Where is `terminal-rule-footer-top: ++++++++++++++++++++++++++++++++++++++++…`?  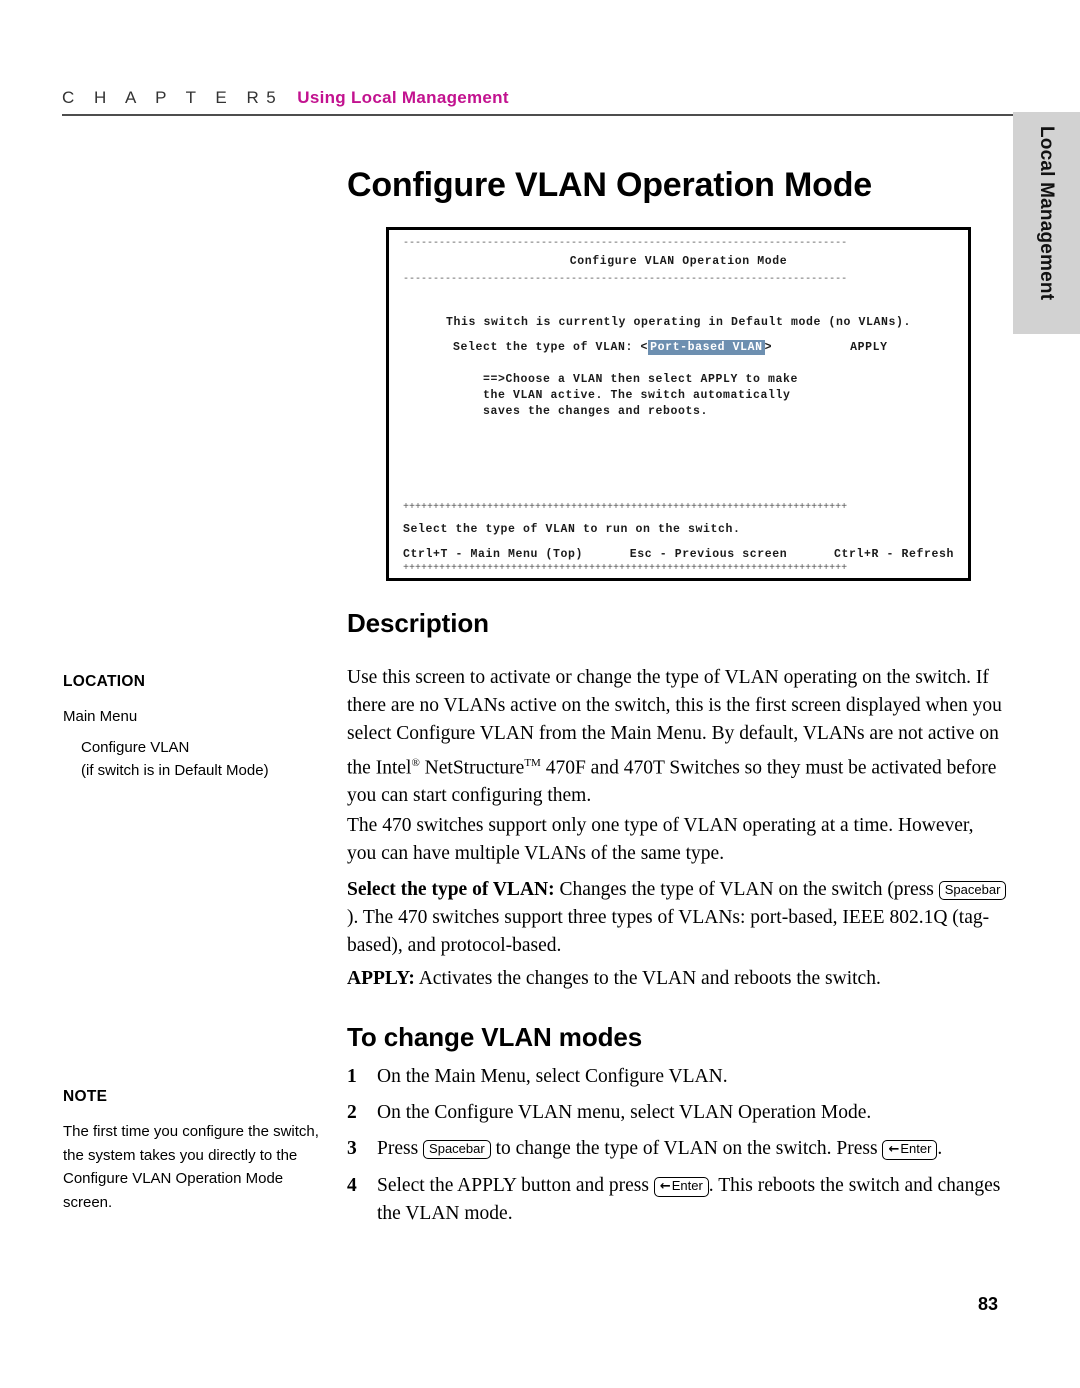
terminal-rule-footer-top: ++++++++++++++++++++++++++++++++++++++++… is located at coordinates (625, 507).